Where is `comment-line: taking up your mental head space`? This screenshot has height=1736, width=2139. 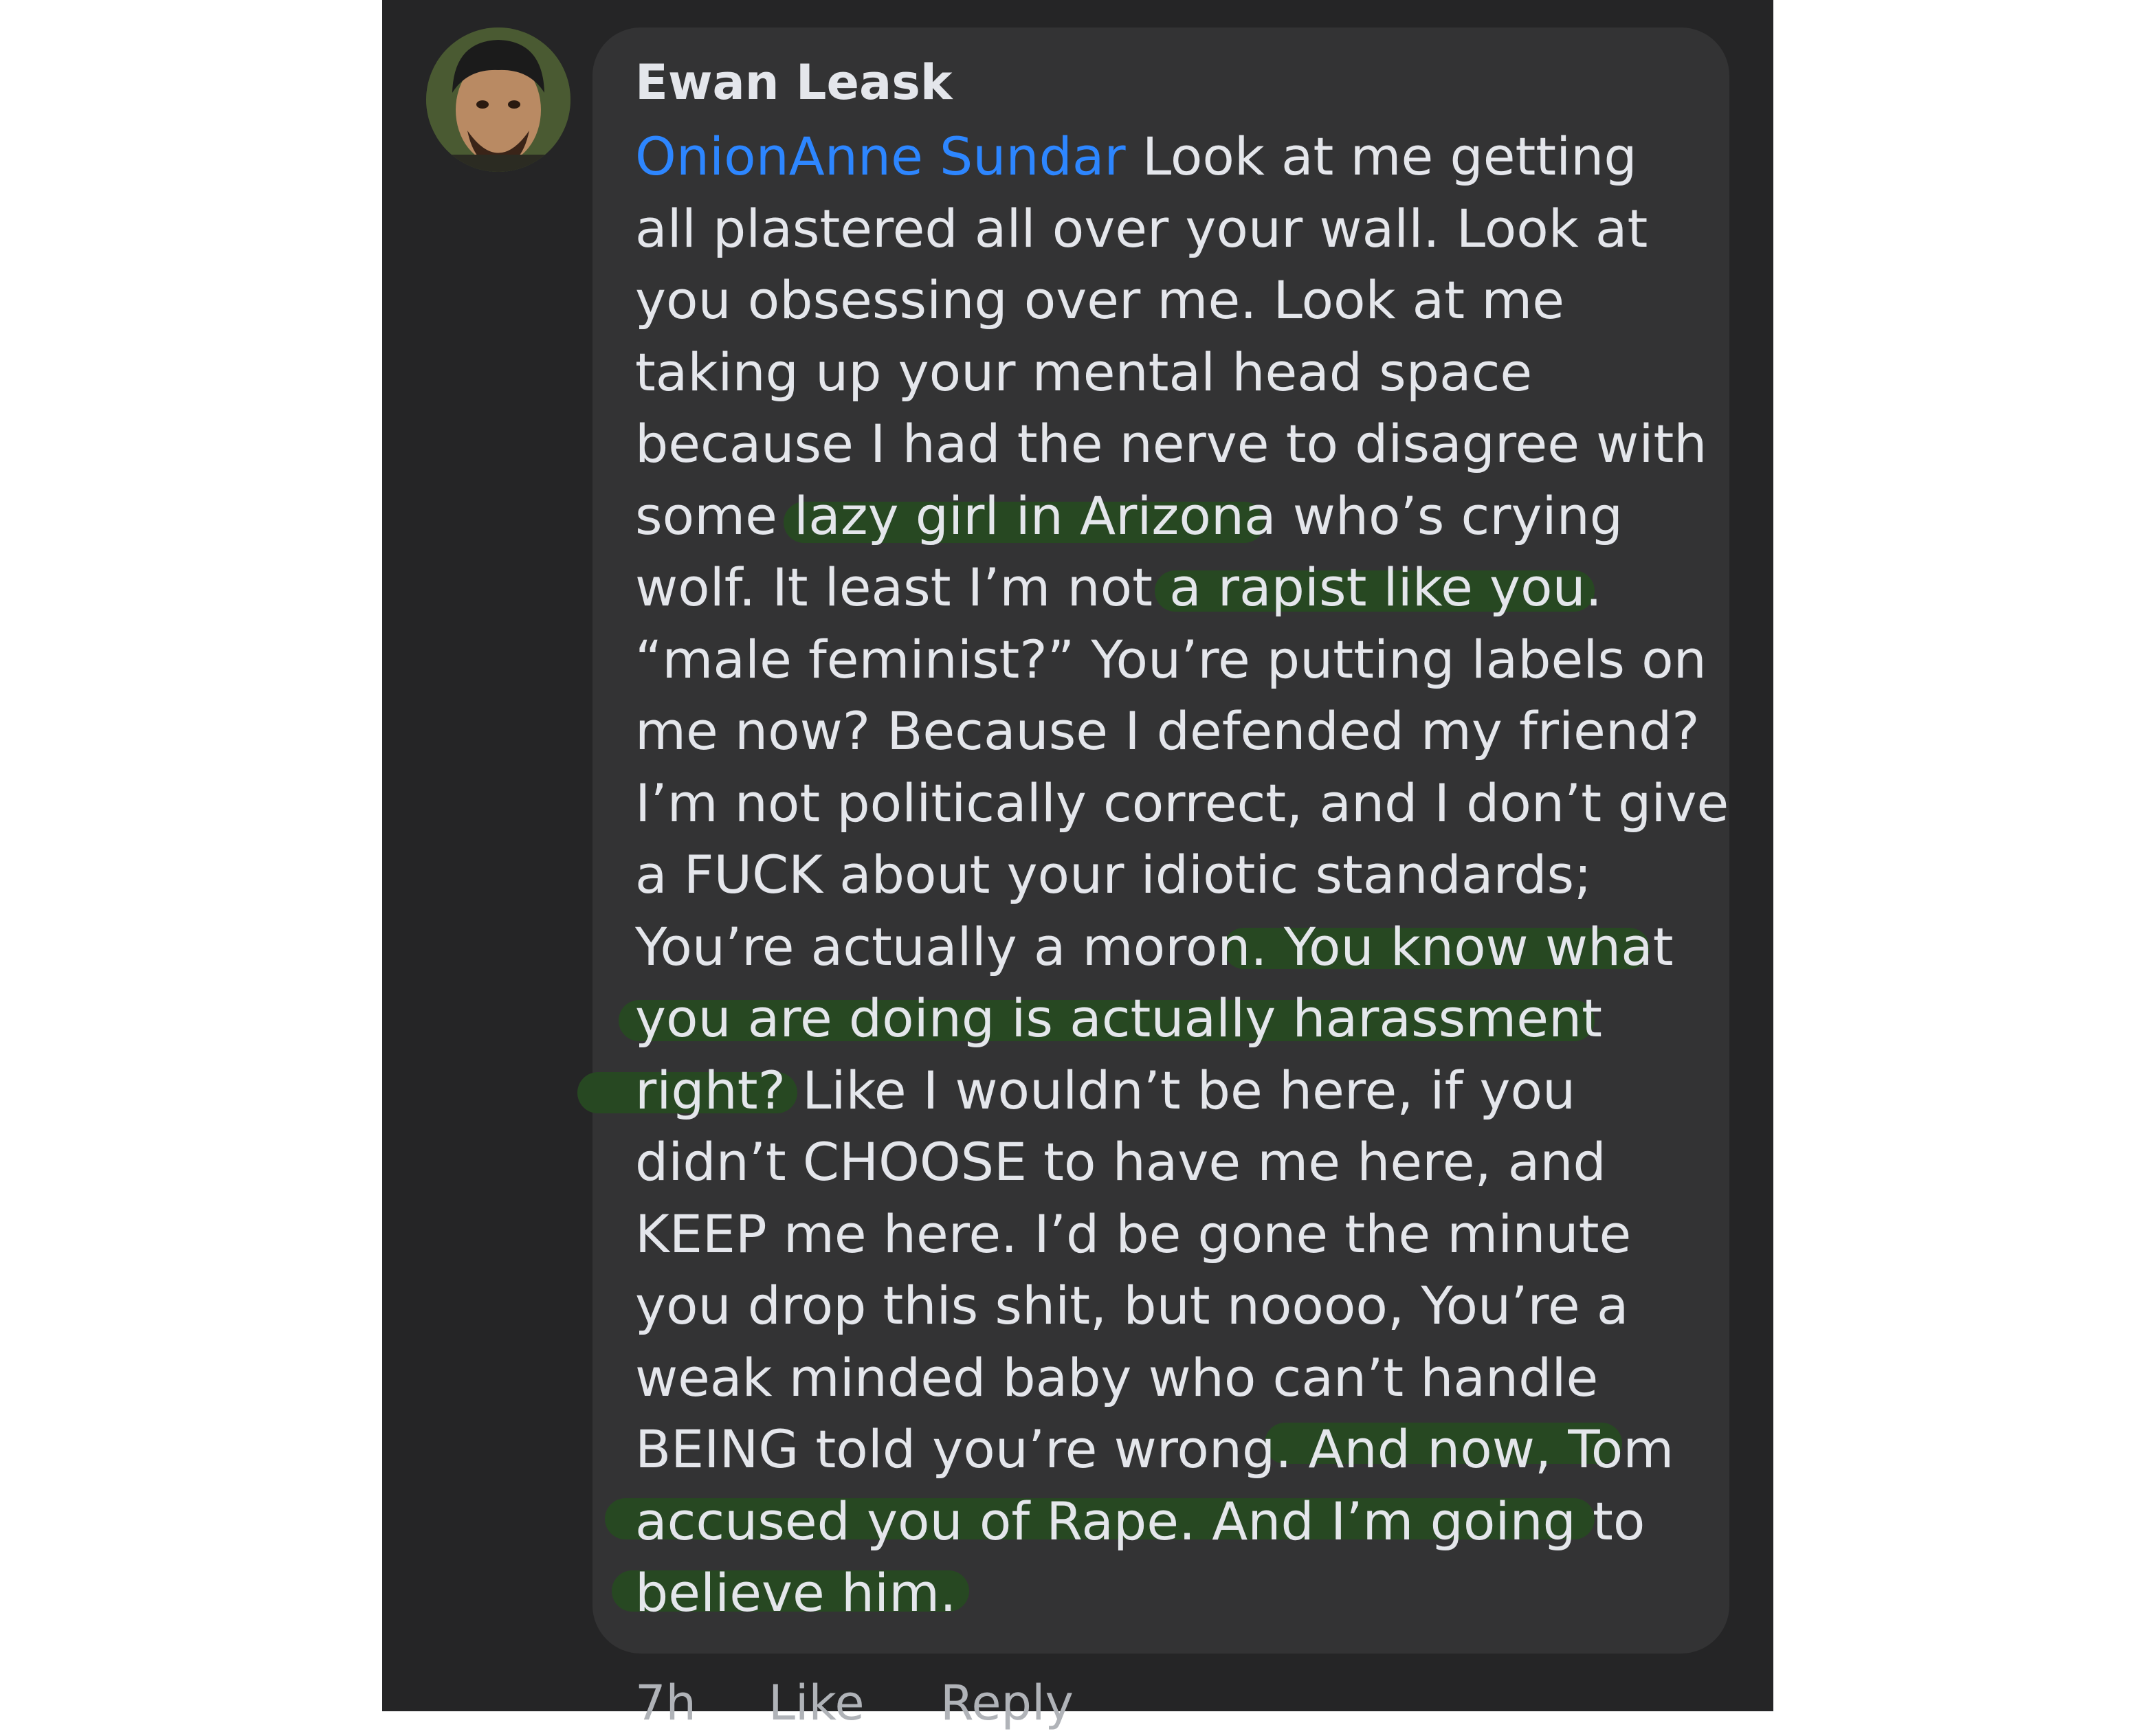 comment-line: taking up your mental head space is located at coordinates (1084, 372).